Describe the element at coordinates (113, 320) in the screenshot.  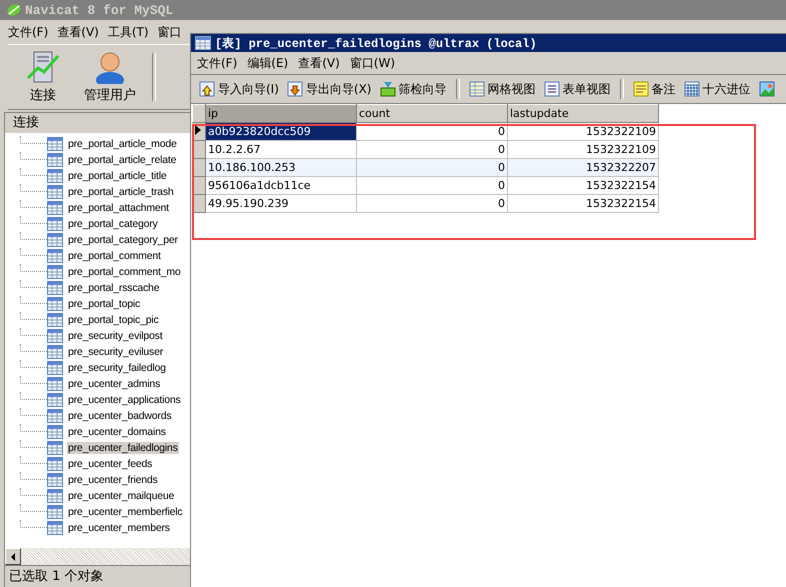
I see `tree-item: pre_portal_topic_pic` at that location.